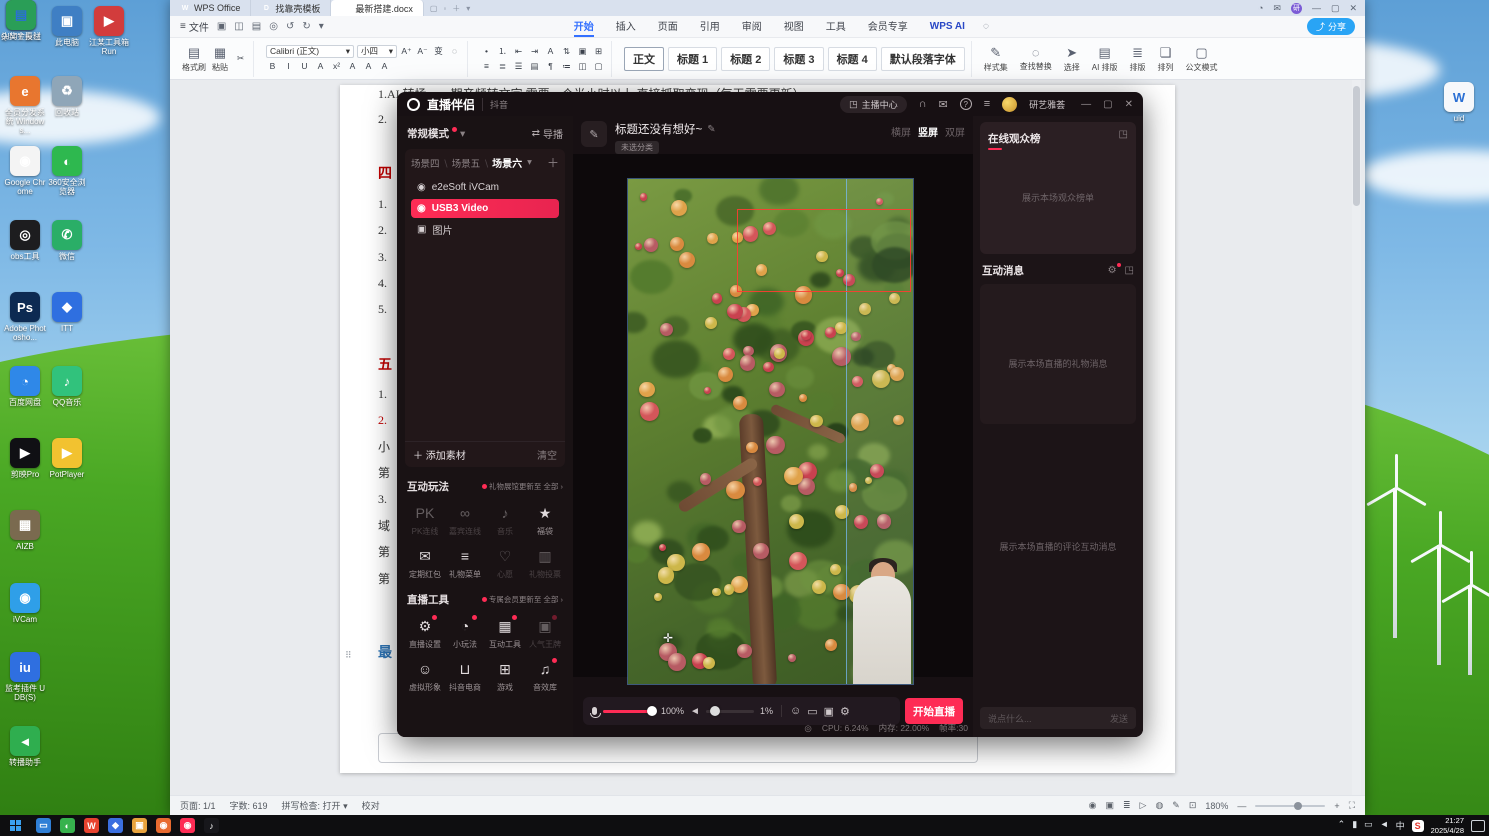  Describe the element at coordinates (505, 563) in the screenshot. I see `play-item: ♡ 心愿` at that location.